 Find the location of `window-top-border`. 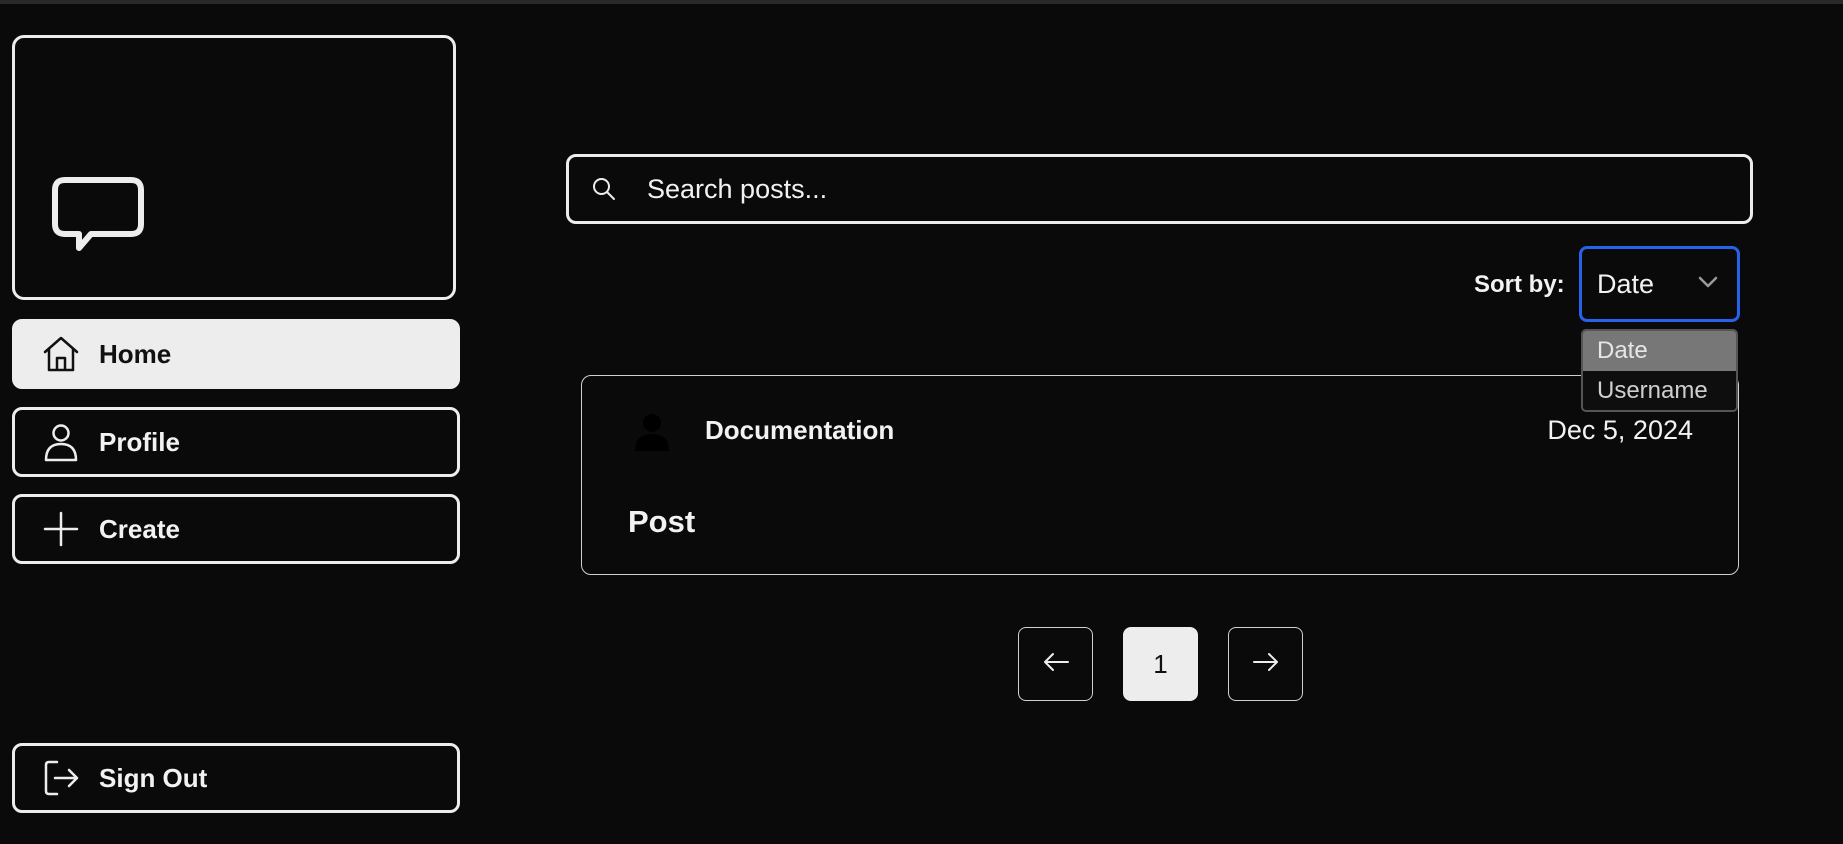

window-top-border is located at coordinates (921, 2).